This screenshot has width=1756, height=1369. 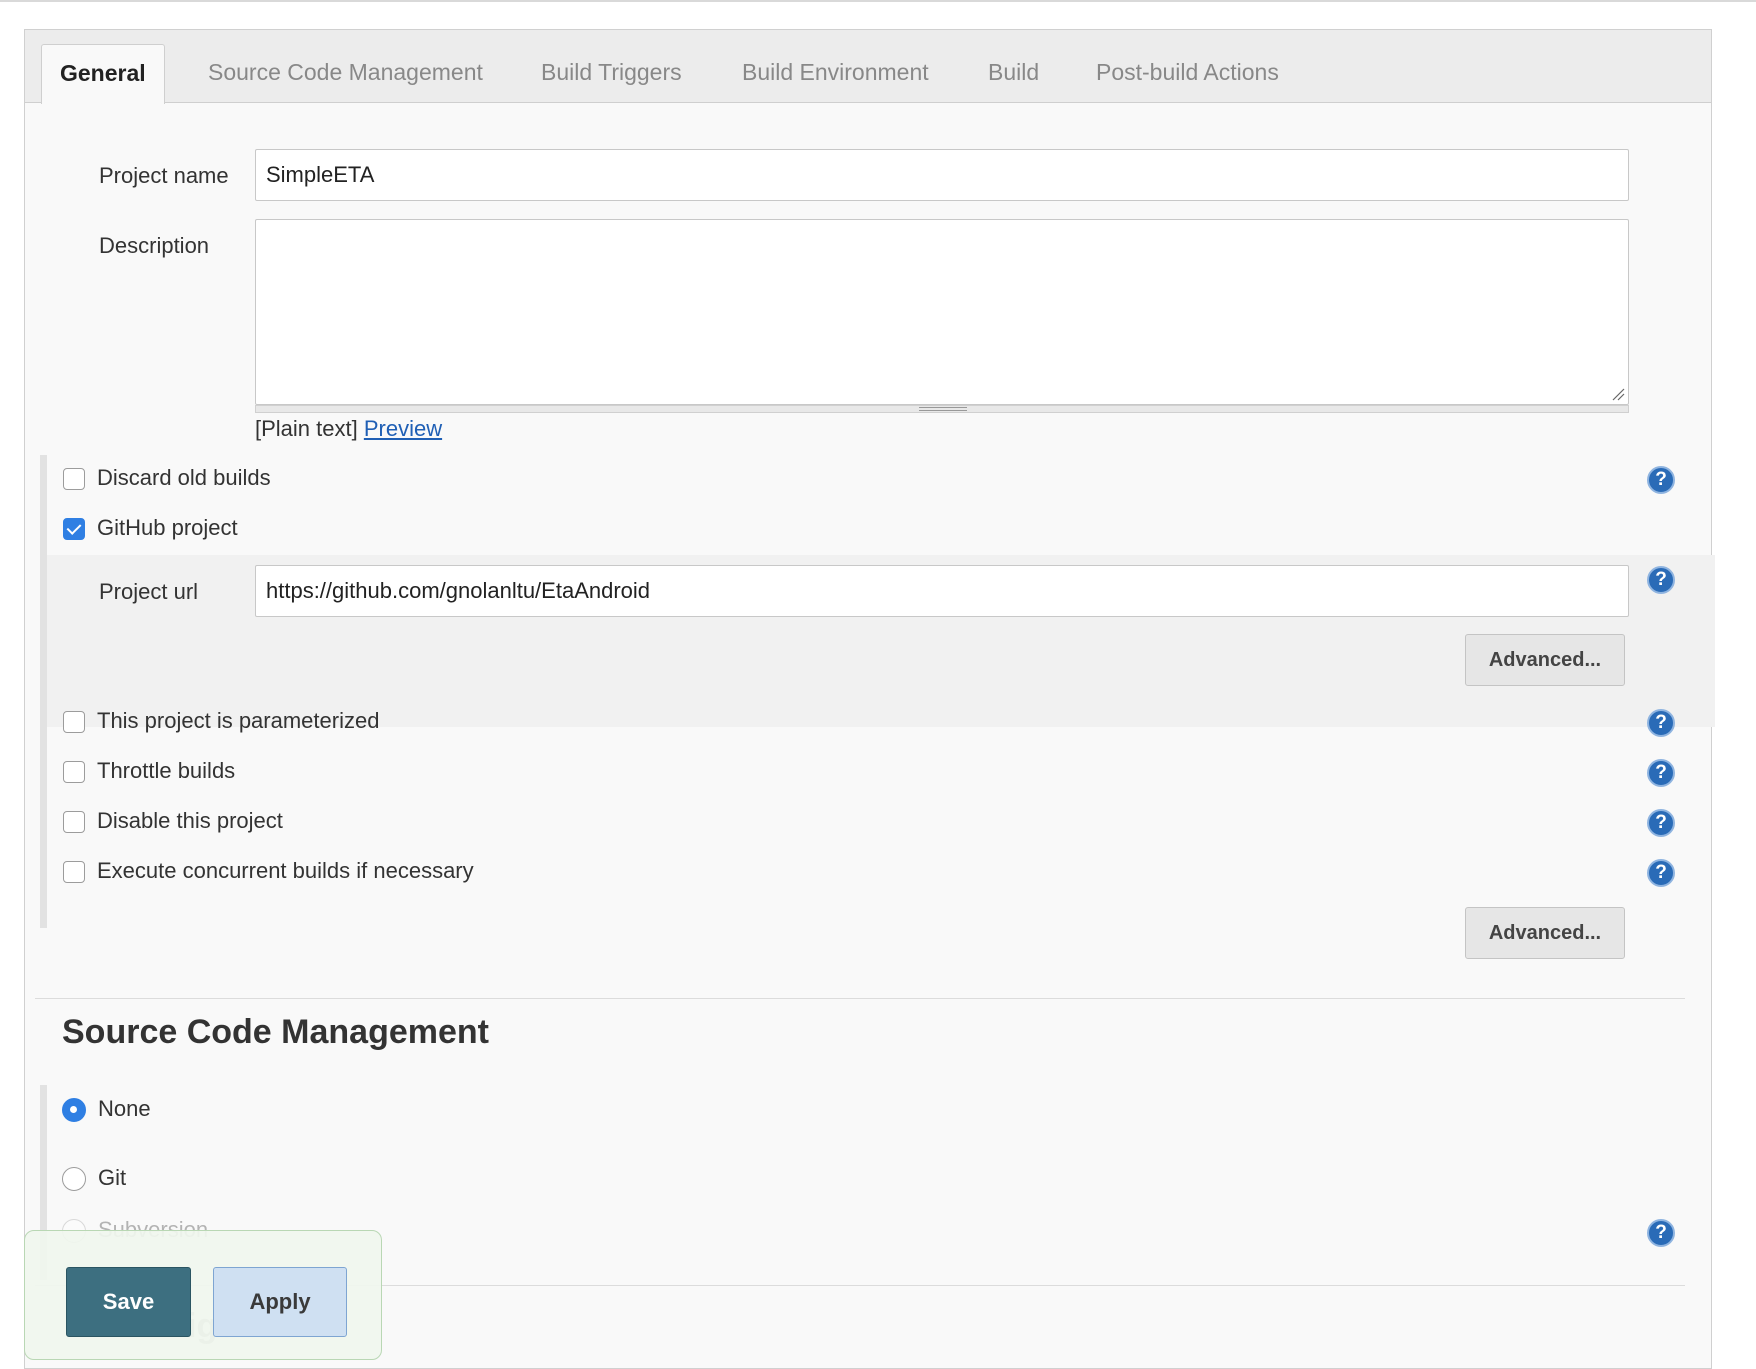 What do you see at coordinates (74, 822) in the screenshot?
I see `disable-project-checkbox` at bounding box center [74, 822].